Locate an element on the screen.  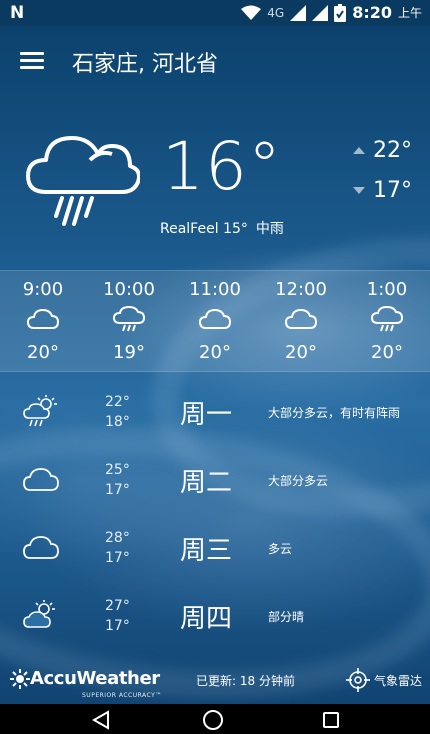
hour-time: 12:00 is located at coordinates (301, 289).